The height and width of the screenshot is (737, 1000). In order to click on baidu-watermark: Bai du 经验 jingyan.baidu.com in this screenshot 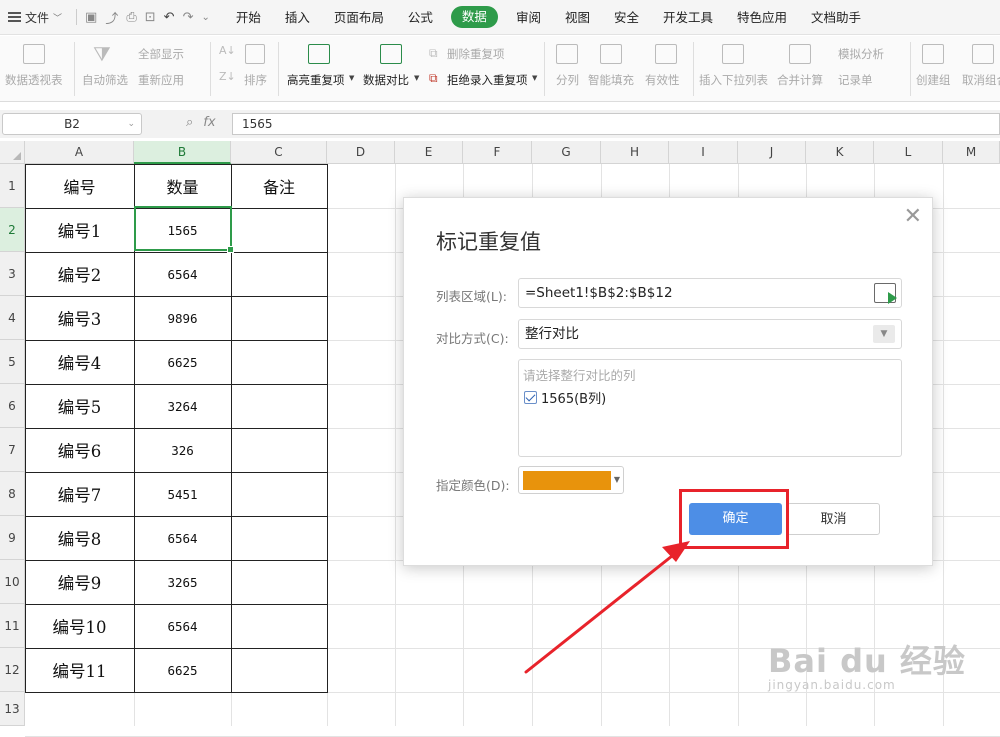, I will do `click(867, 664)`.